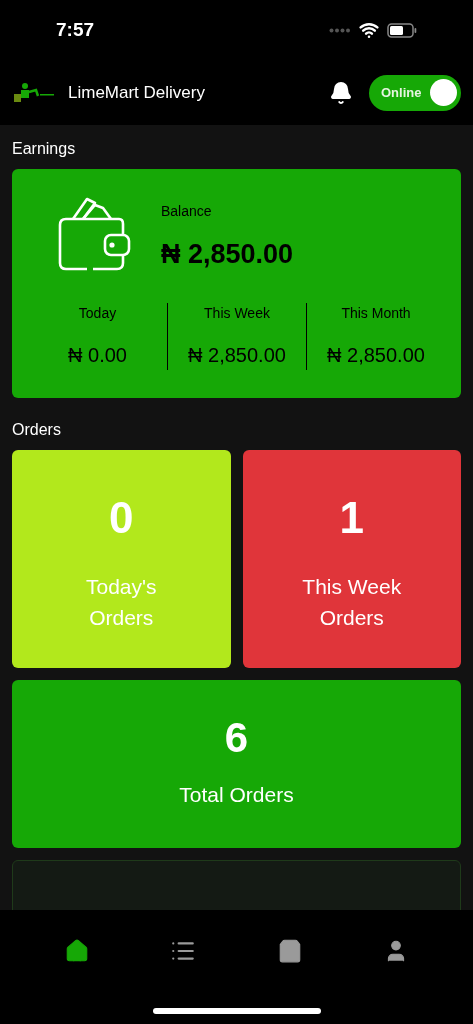 The image size is (473, 1024). I want to click on wallet-icon, so click(95, 234).